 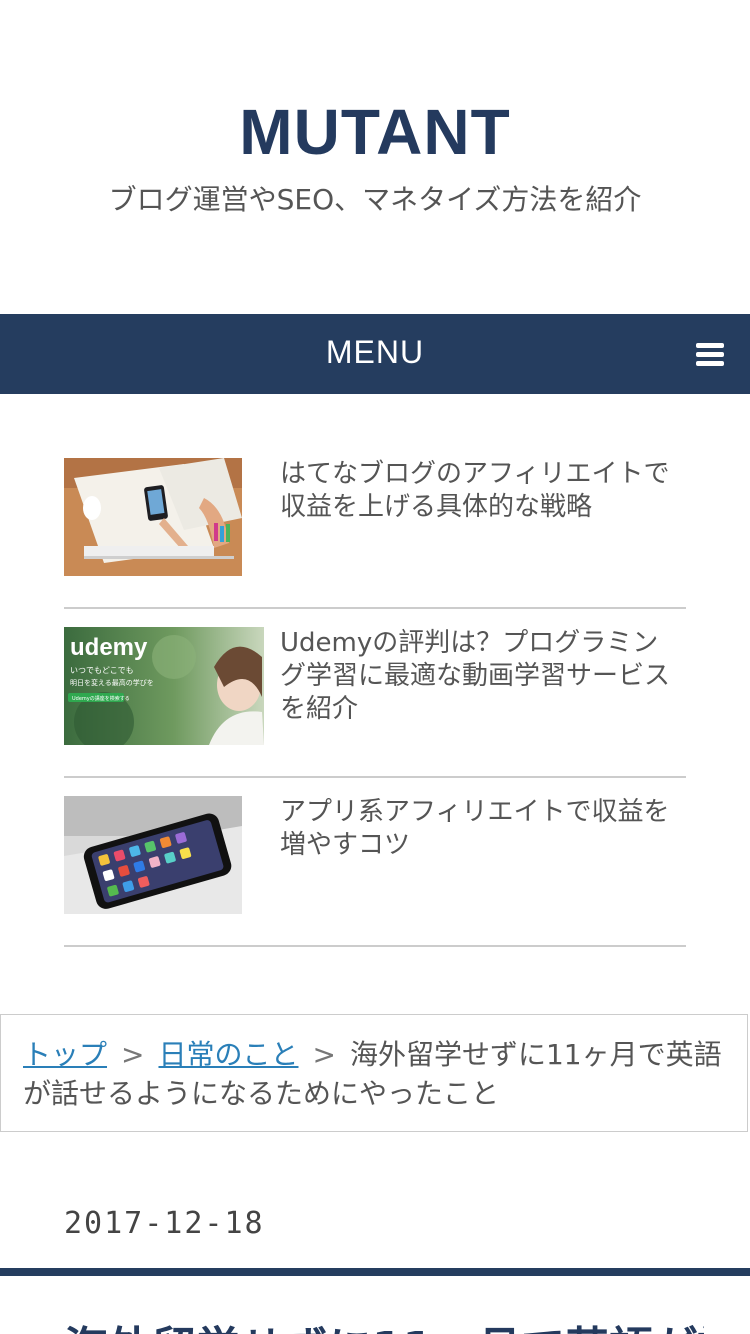 I want to click on udemy-tagline-1: いつでもどこでも, so click(x=102, y=670).